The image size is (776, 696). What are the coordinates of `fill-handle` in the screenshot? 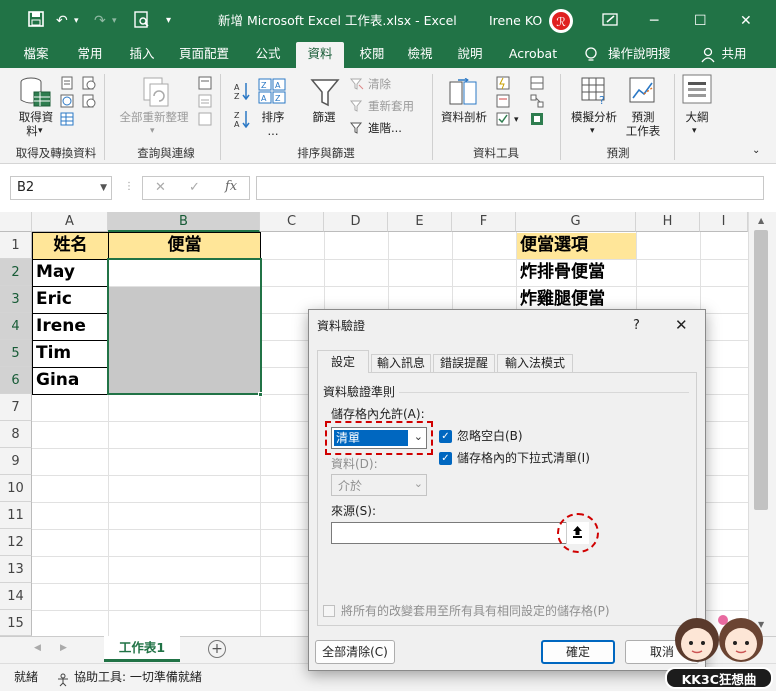 It's located at (260, 394).